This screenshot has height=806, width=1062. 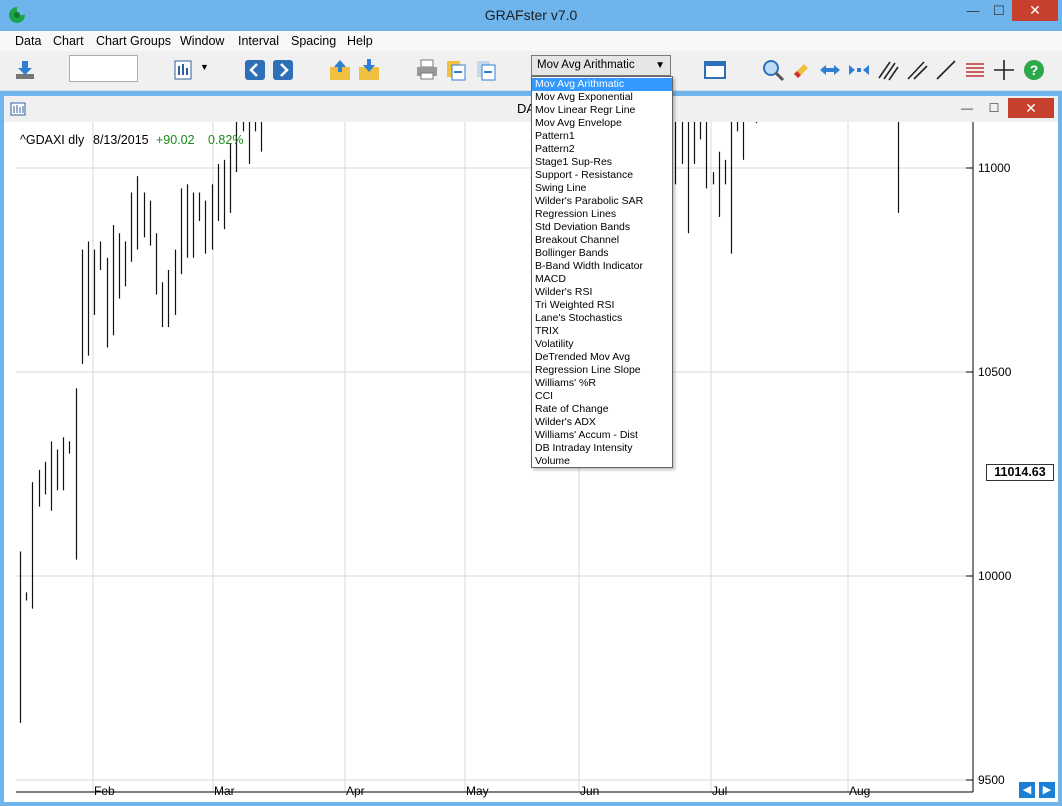 What do you see at coordinates (602, 383) in the screenshot?
I see `study-option: Williams' %R` at bounding box center [602, 383].